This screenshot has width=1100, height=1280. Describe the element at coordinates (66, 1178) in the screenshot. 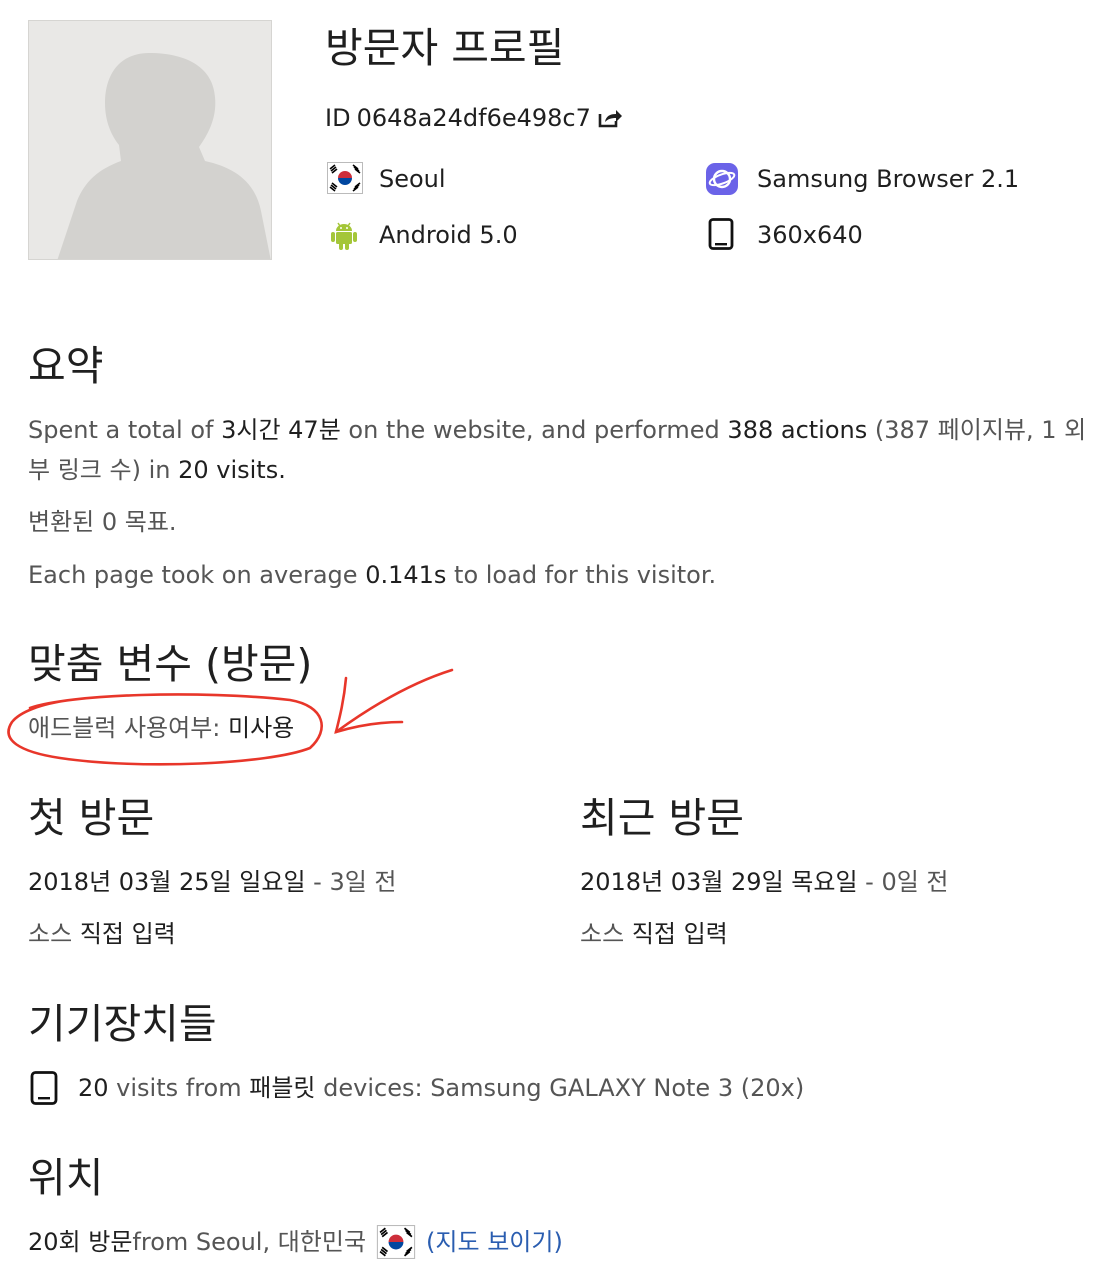

I see `location-heading: 위치` at that location.